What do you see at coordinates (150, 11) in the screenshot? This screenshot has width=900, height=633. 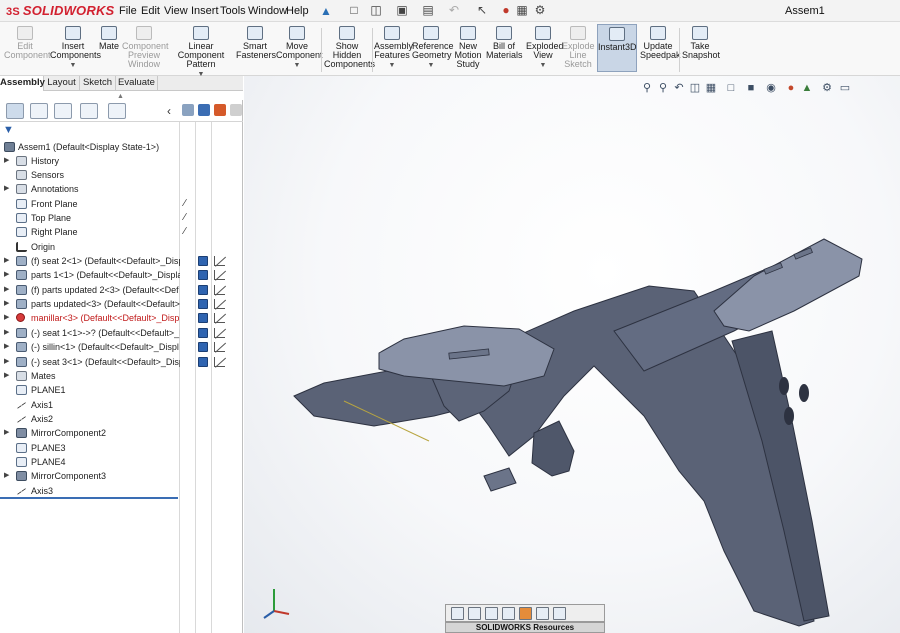 I see `menu-edit: Edit` at bounding box center [150, 11].